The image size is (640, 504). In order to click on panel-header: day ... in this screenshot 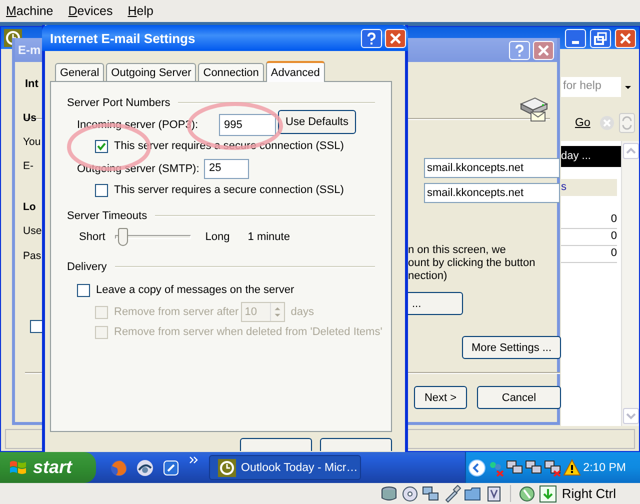, I will do `click(591, 156)`.